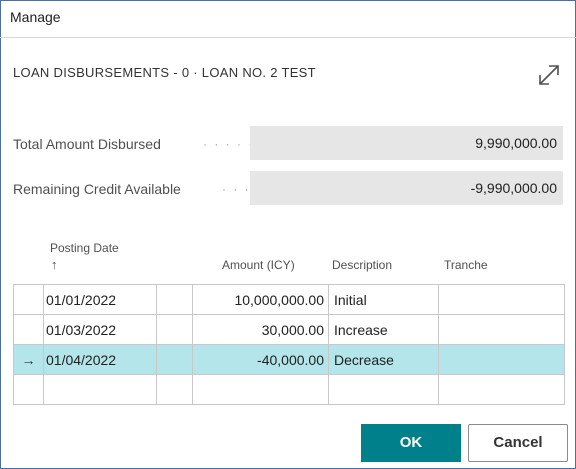 Image resolution: width=576 pixels, height=469 pixels. What do you see at coordinates (260, 359) in the screenshot?
I see `amount-cell: -40,000.00` at bounding box center [260, 359].